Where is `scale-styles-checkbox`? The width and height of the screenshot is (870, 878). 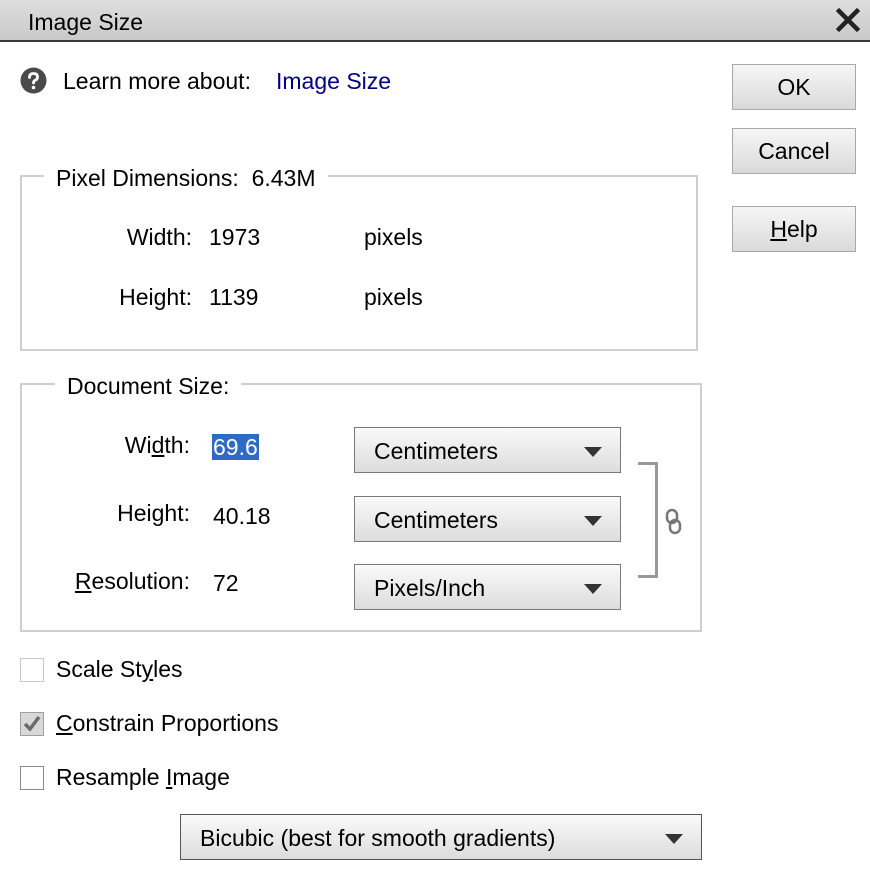 scale-styles-checkbox is located at coordinates (32, 670).